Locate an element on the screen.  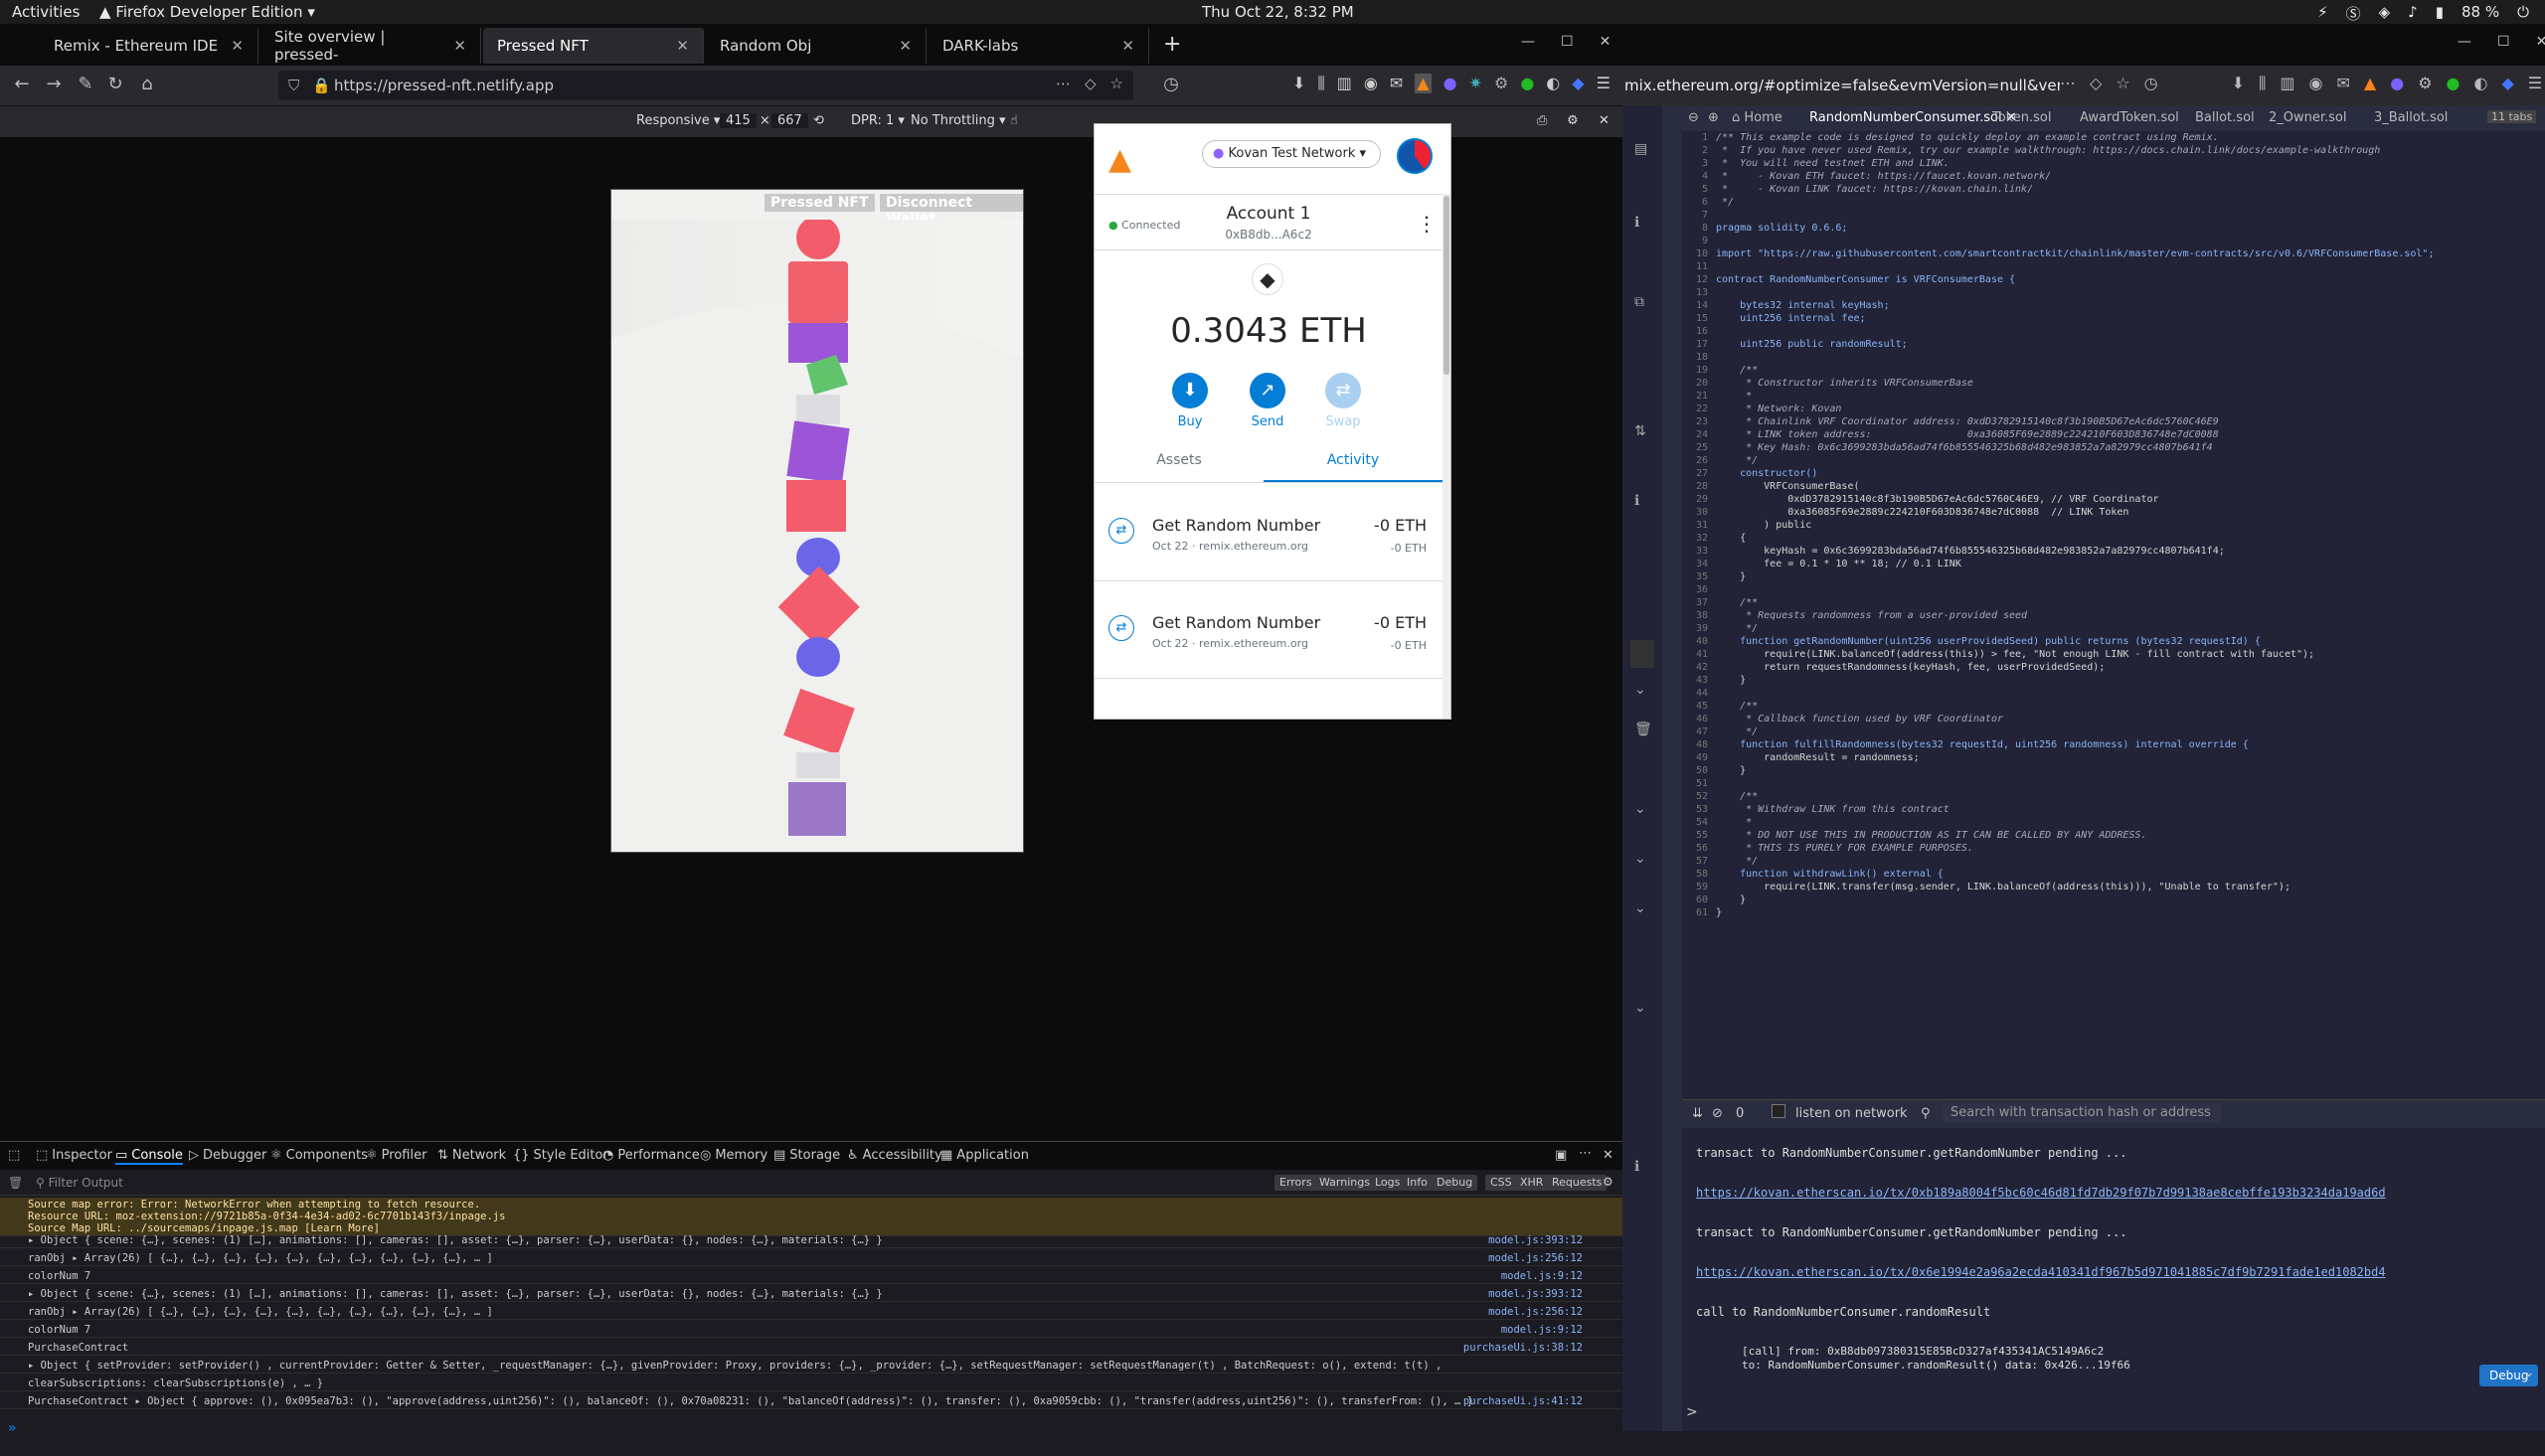
filter-css: CSS is located at coordinates (1501, 1183).